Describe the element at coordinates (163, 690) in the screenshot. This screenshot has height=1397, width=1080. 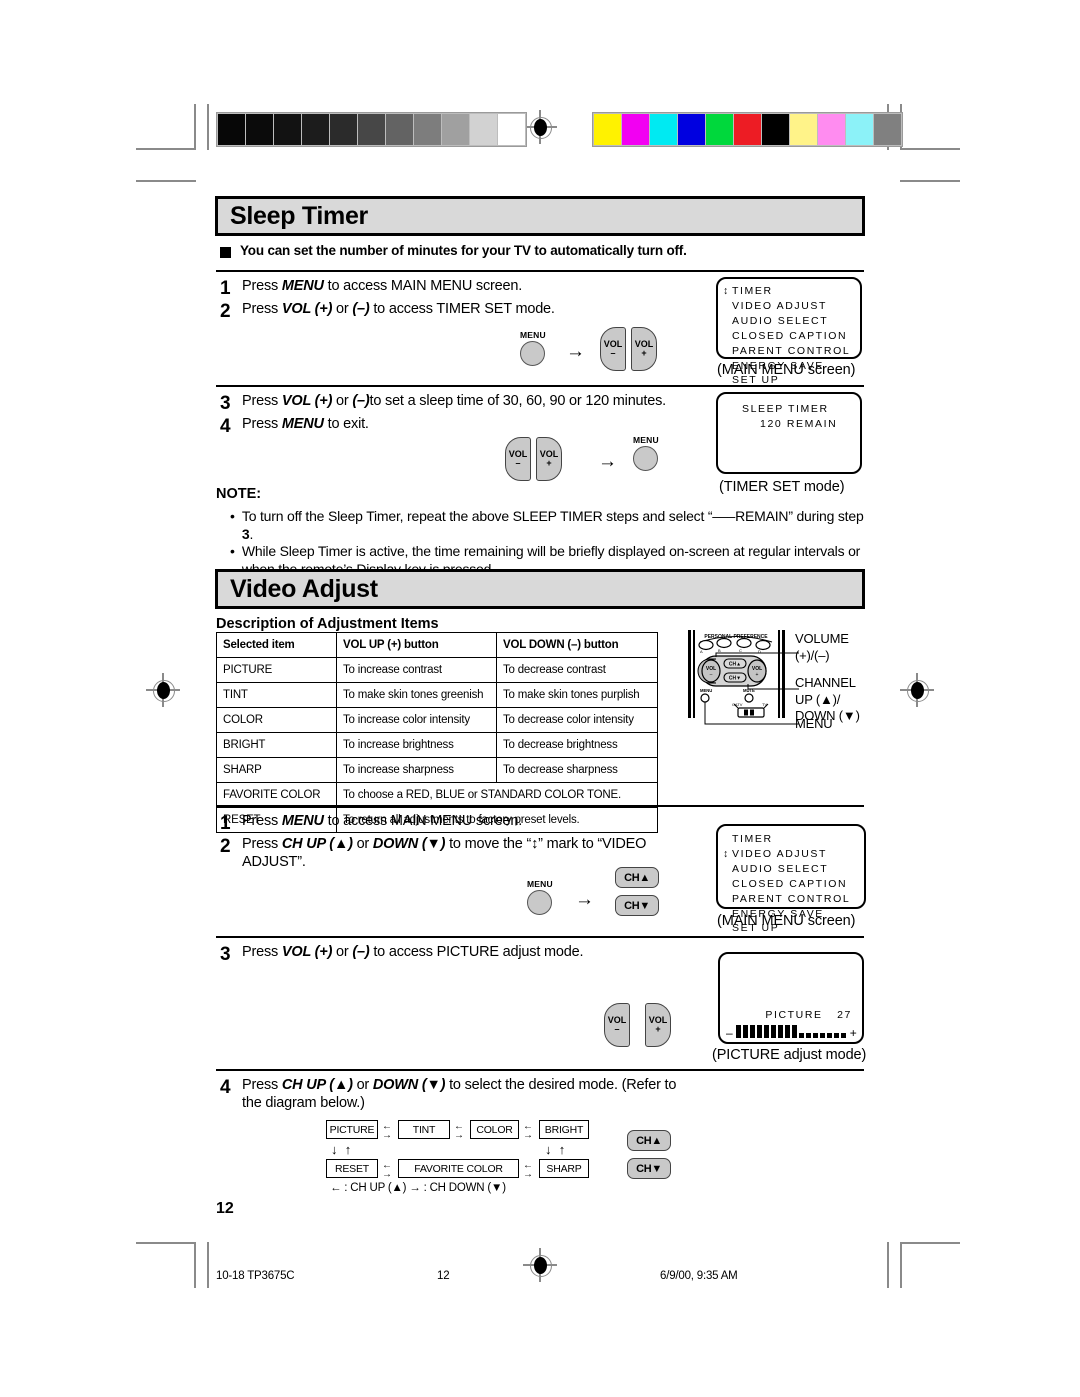
I see `registration-mark-left` at that location.